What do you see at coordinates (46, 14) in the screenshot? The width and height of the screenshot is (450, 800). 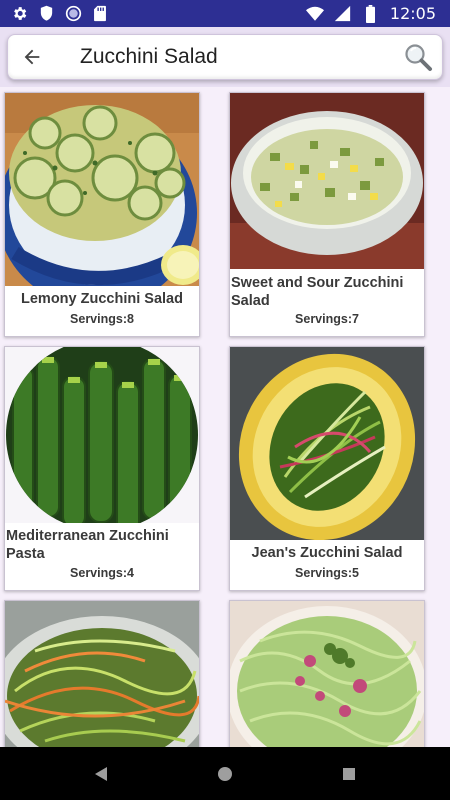 I see `shield-icon` at bounding box center [46, 14].